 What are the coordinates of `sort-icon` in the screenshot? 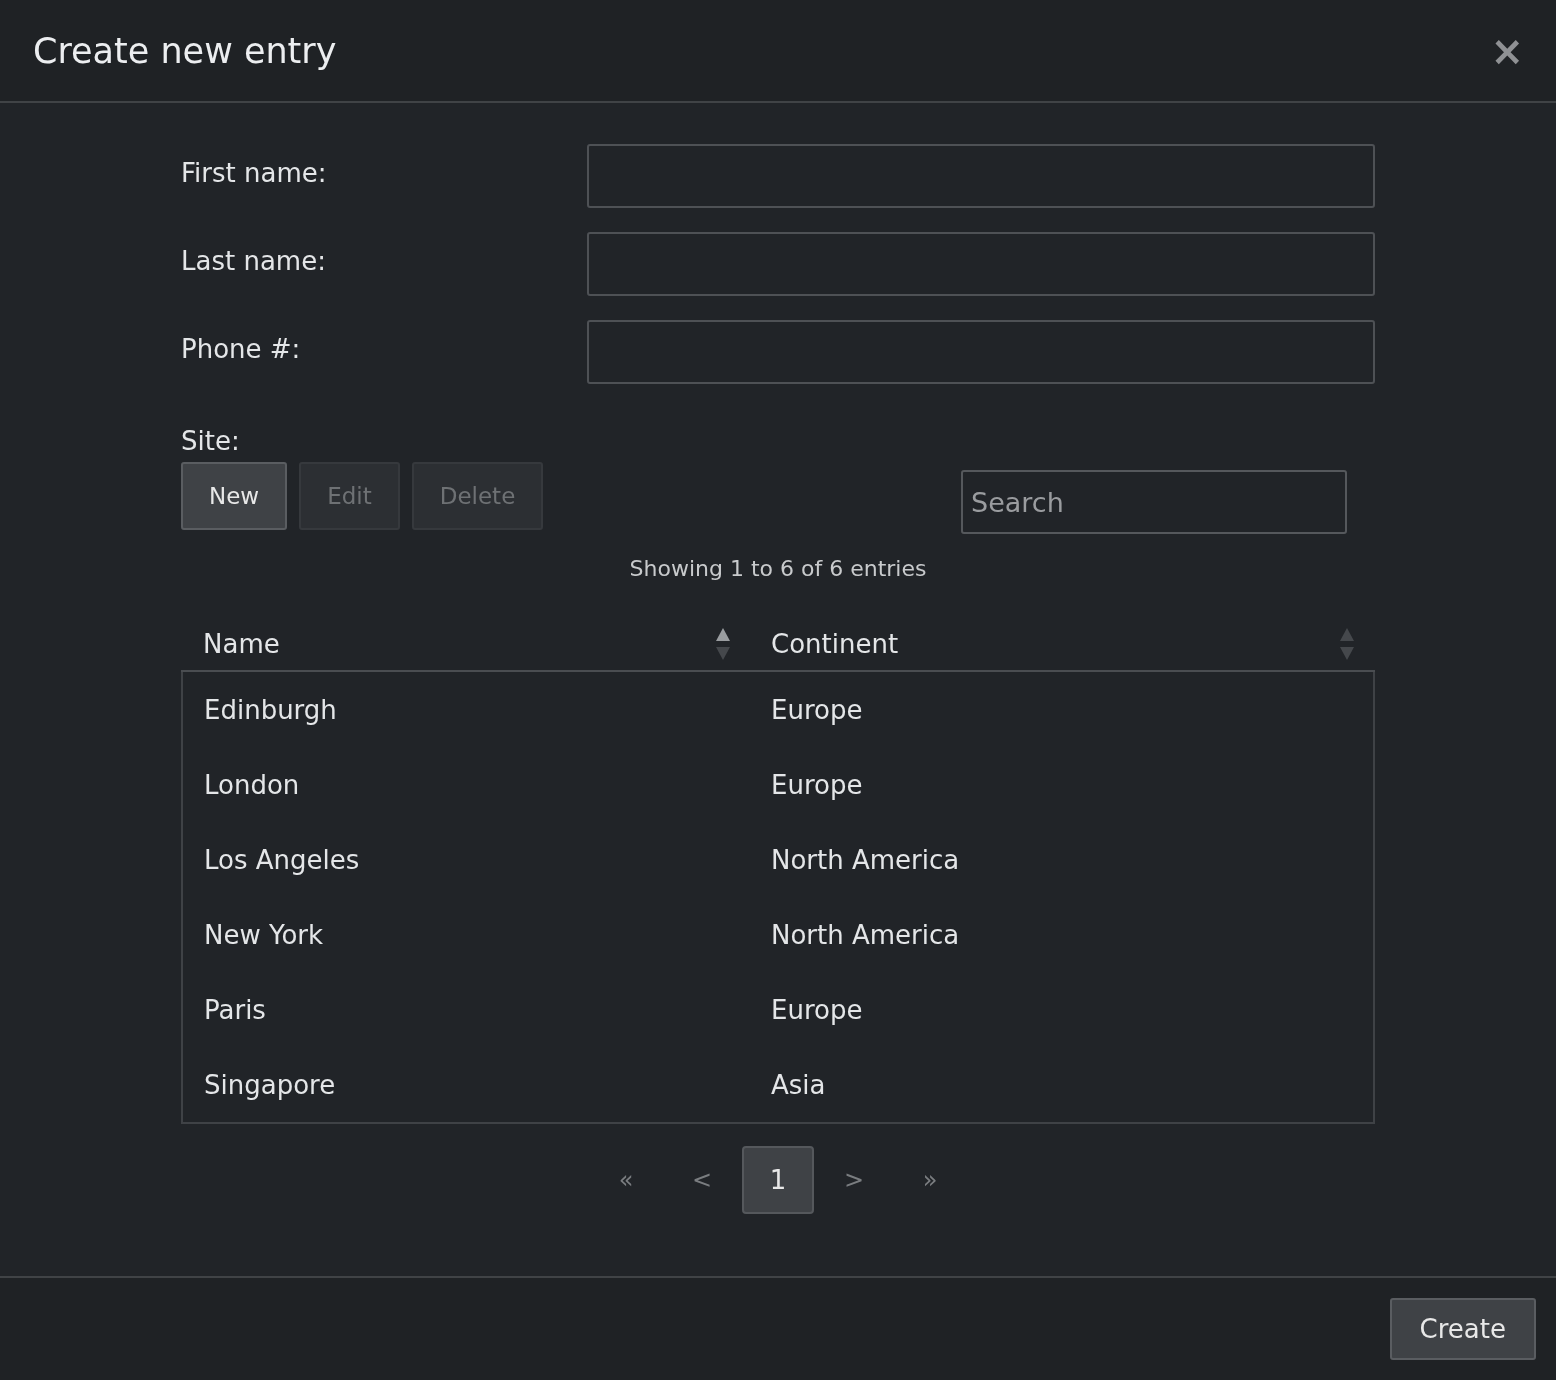 It's located at (723, 644).